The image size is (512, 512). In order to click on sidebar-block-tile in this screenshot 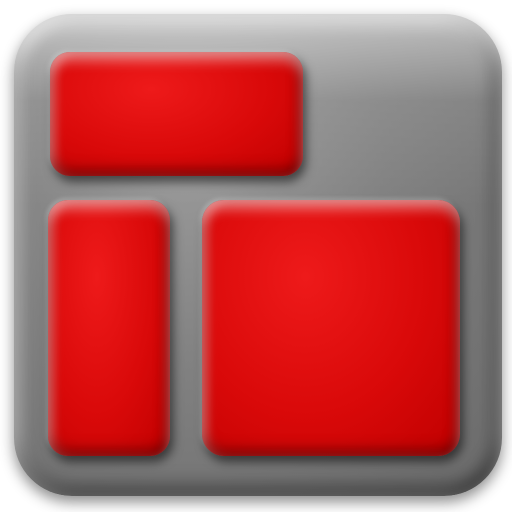, I will do `click(109, 328)`.